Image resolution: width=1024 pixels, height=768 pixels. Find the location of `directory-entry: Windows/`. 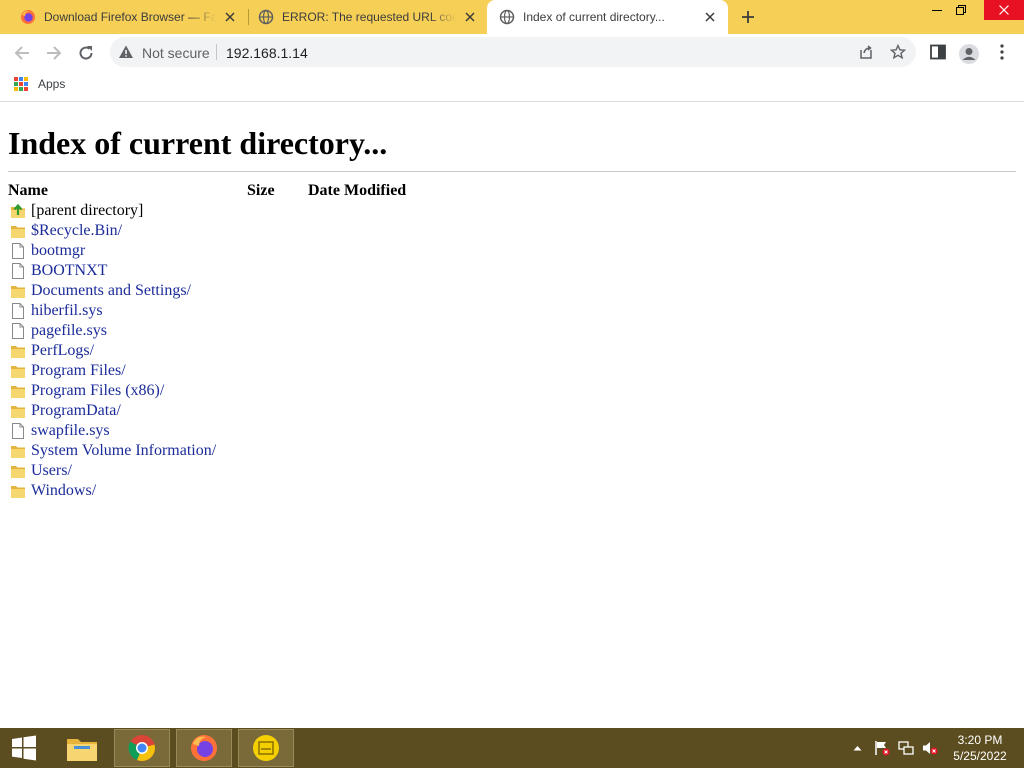

directory-entry: Windows/ is located at coordinates (207, 491).